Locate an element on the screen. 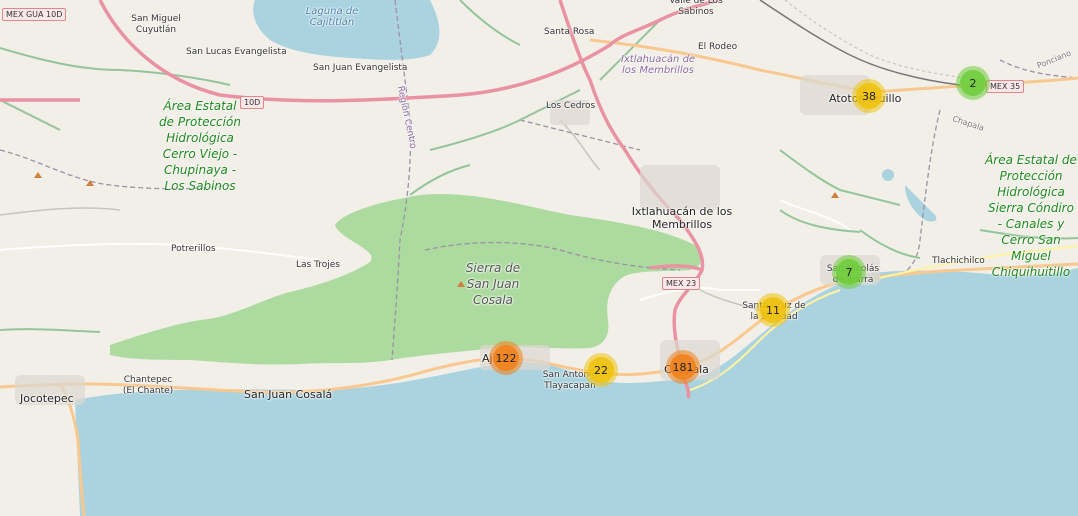 The height and width of the screenshot is (516, 1078). marker-cluster-181: 181 is located at coordinates (683, 367).